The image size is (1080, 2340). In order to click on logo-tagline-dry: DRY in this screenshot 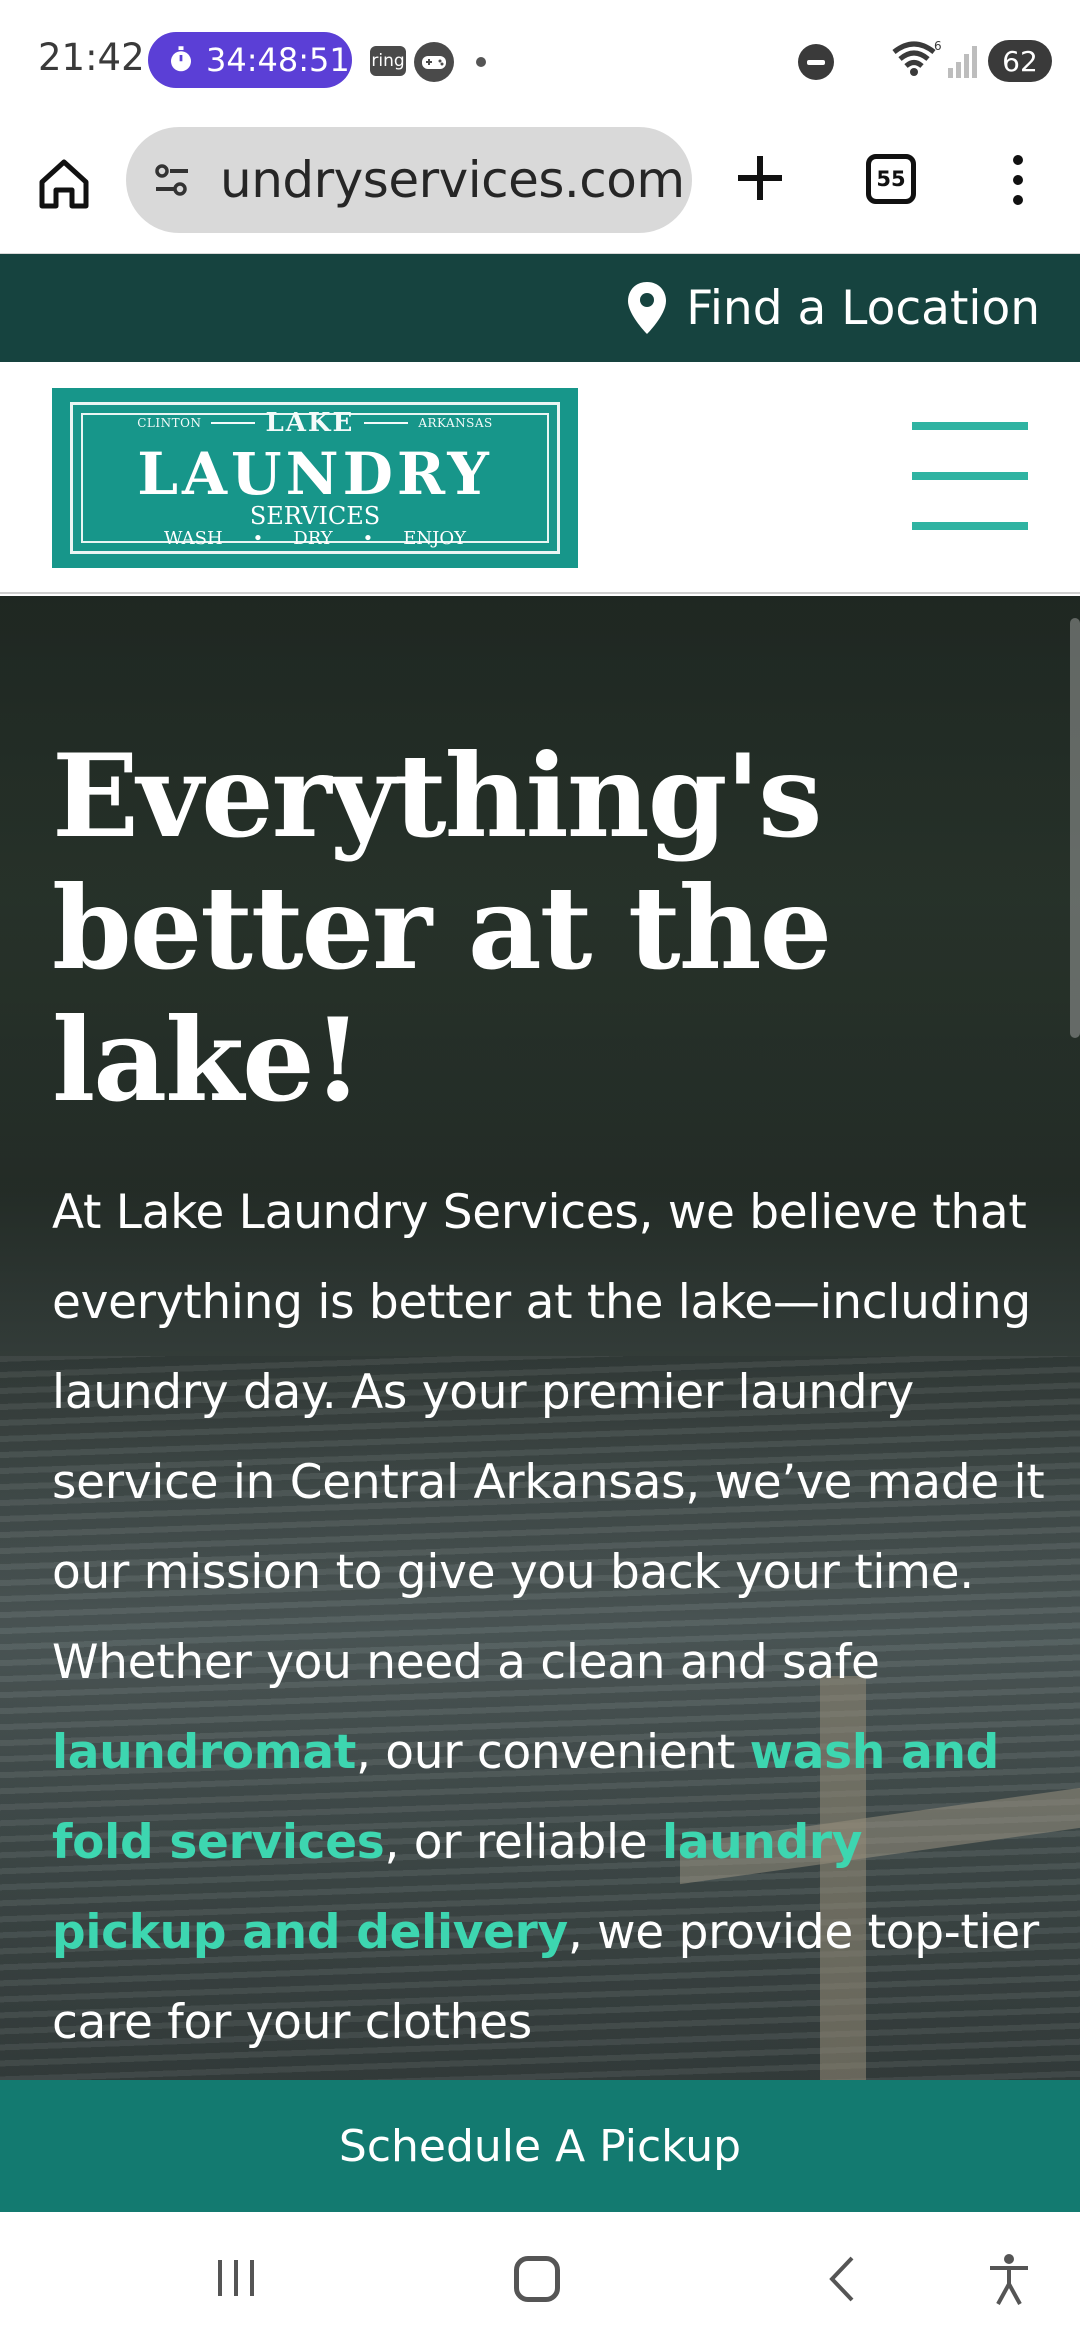, I will do `click(313, 538)`.